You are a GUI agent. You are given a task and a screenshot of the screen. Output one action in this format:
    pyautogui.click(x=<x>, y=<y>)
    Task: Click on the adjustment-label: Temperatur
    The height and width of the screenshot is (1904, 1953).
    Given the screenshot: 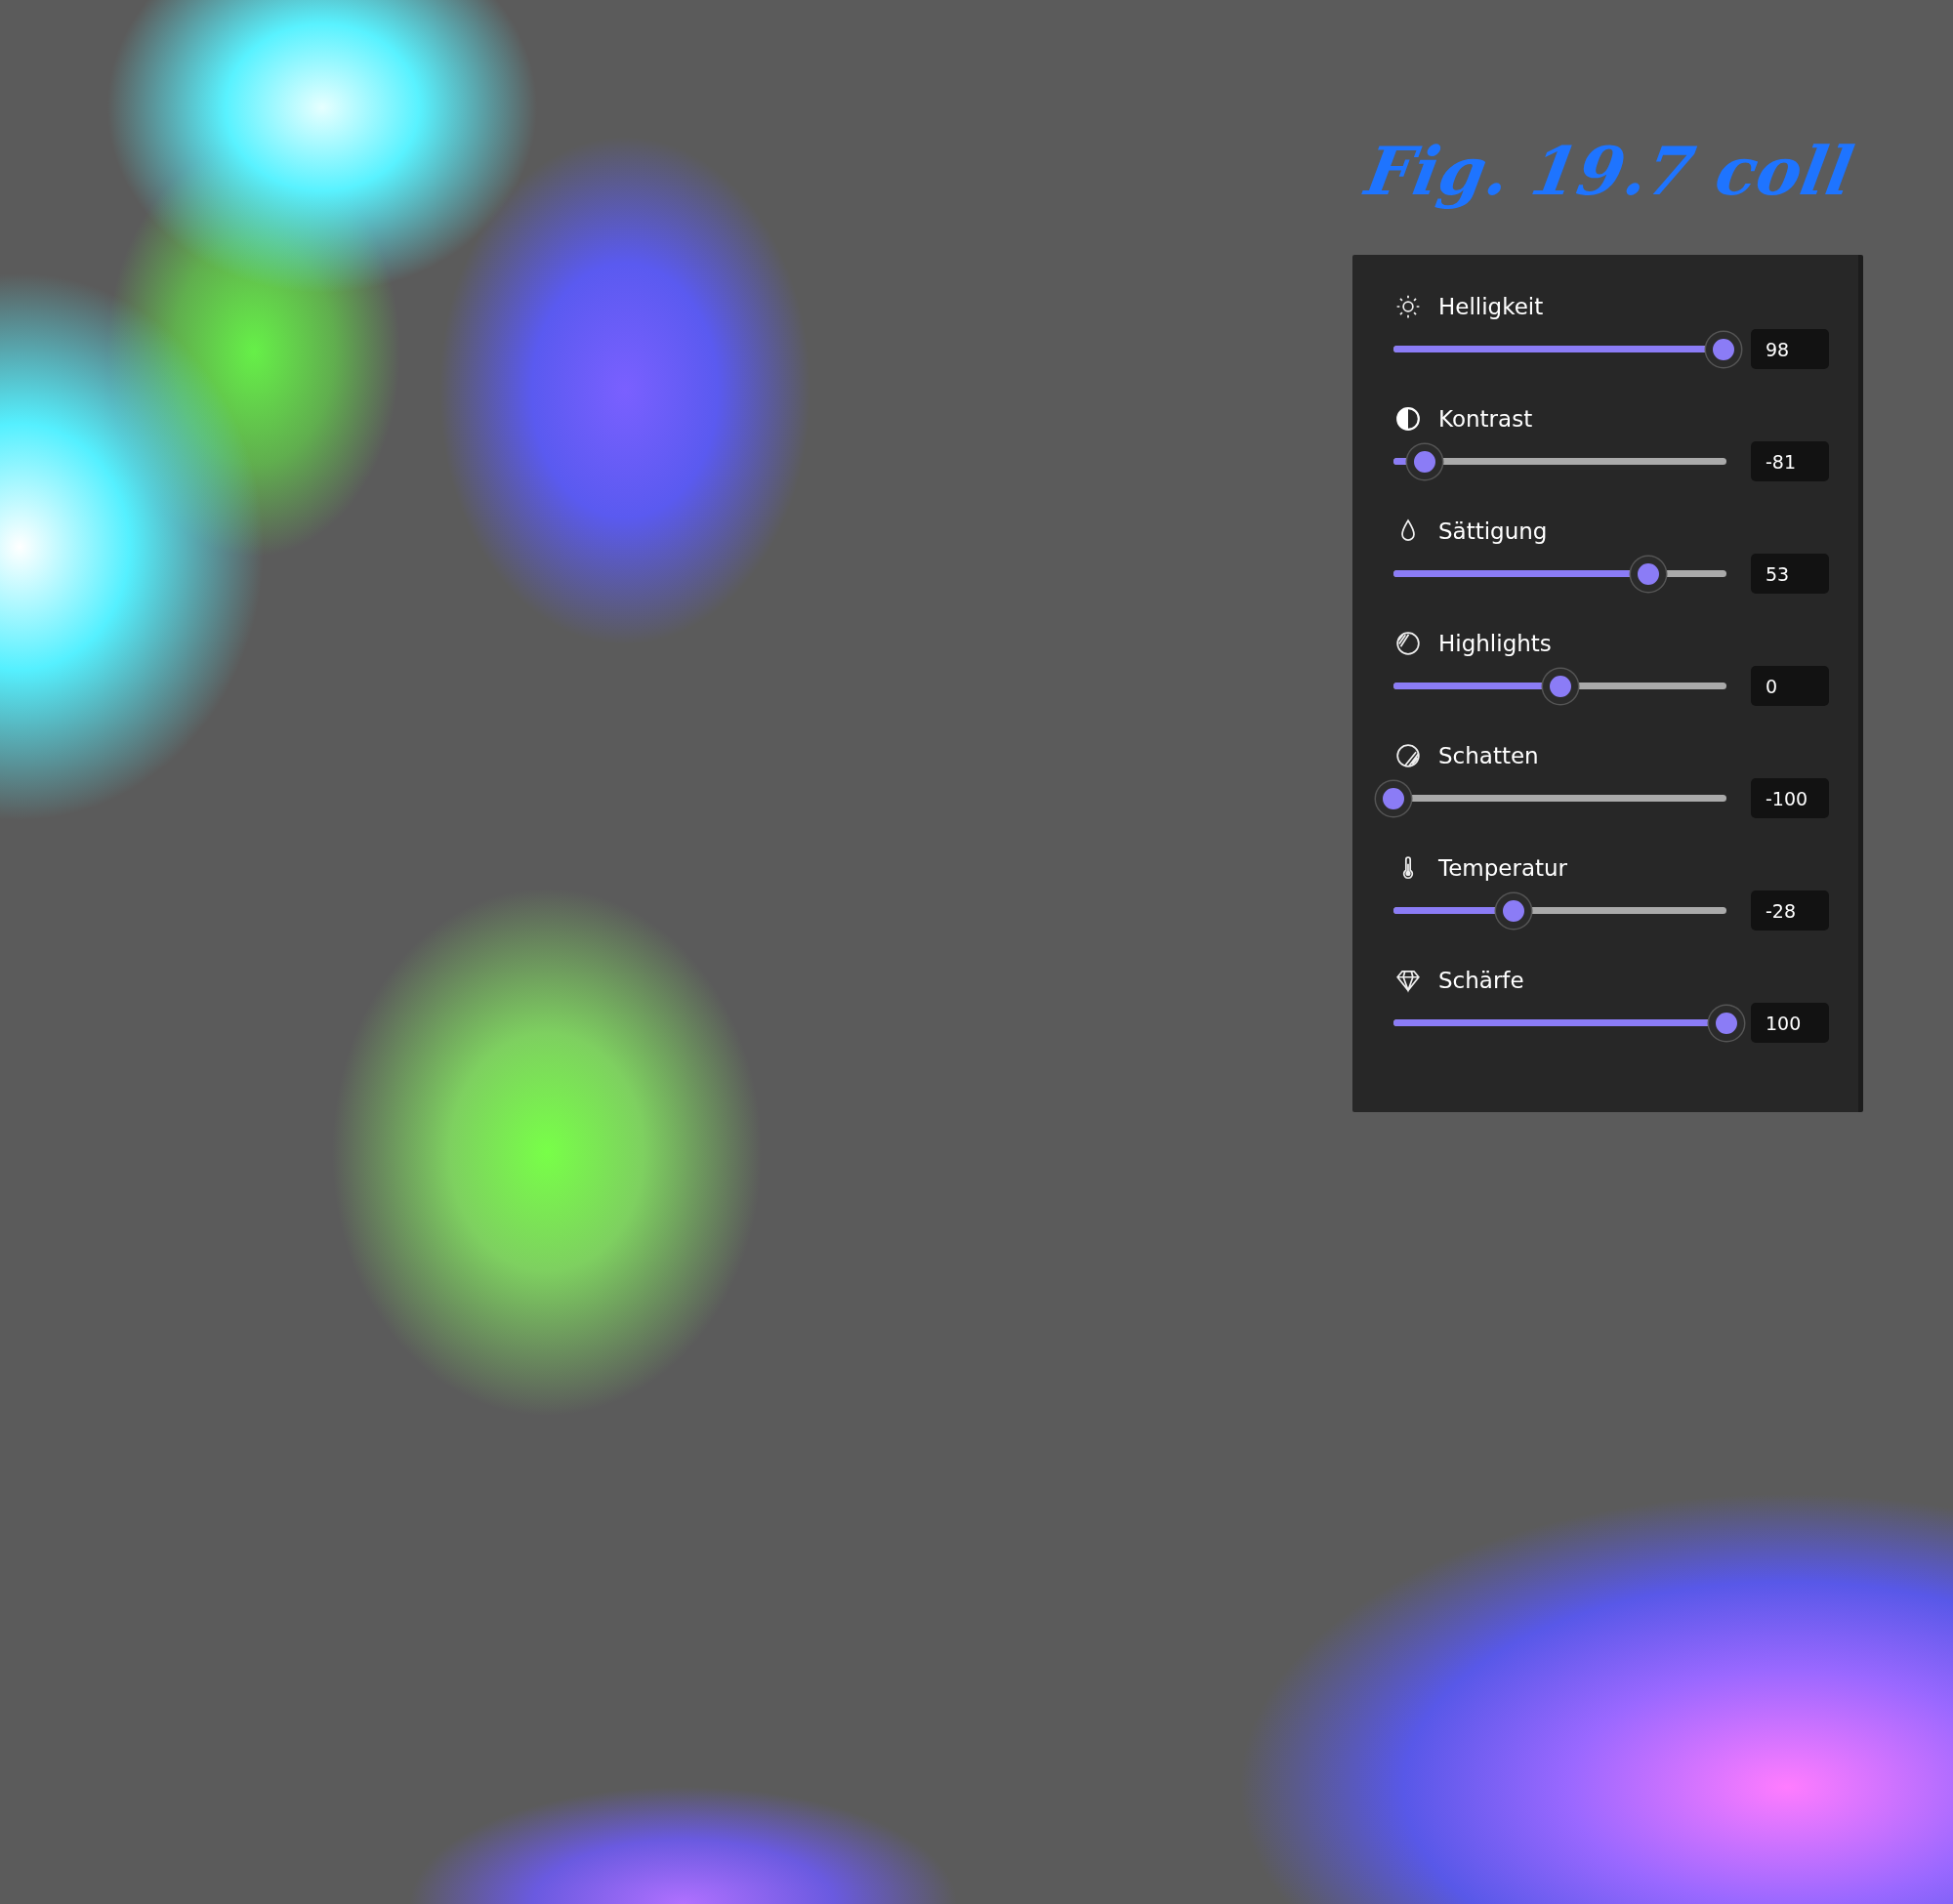 What is the action you would take?
    pyautogui.click(x=1503, y=868)
    